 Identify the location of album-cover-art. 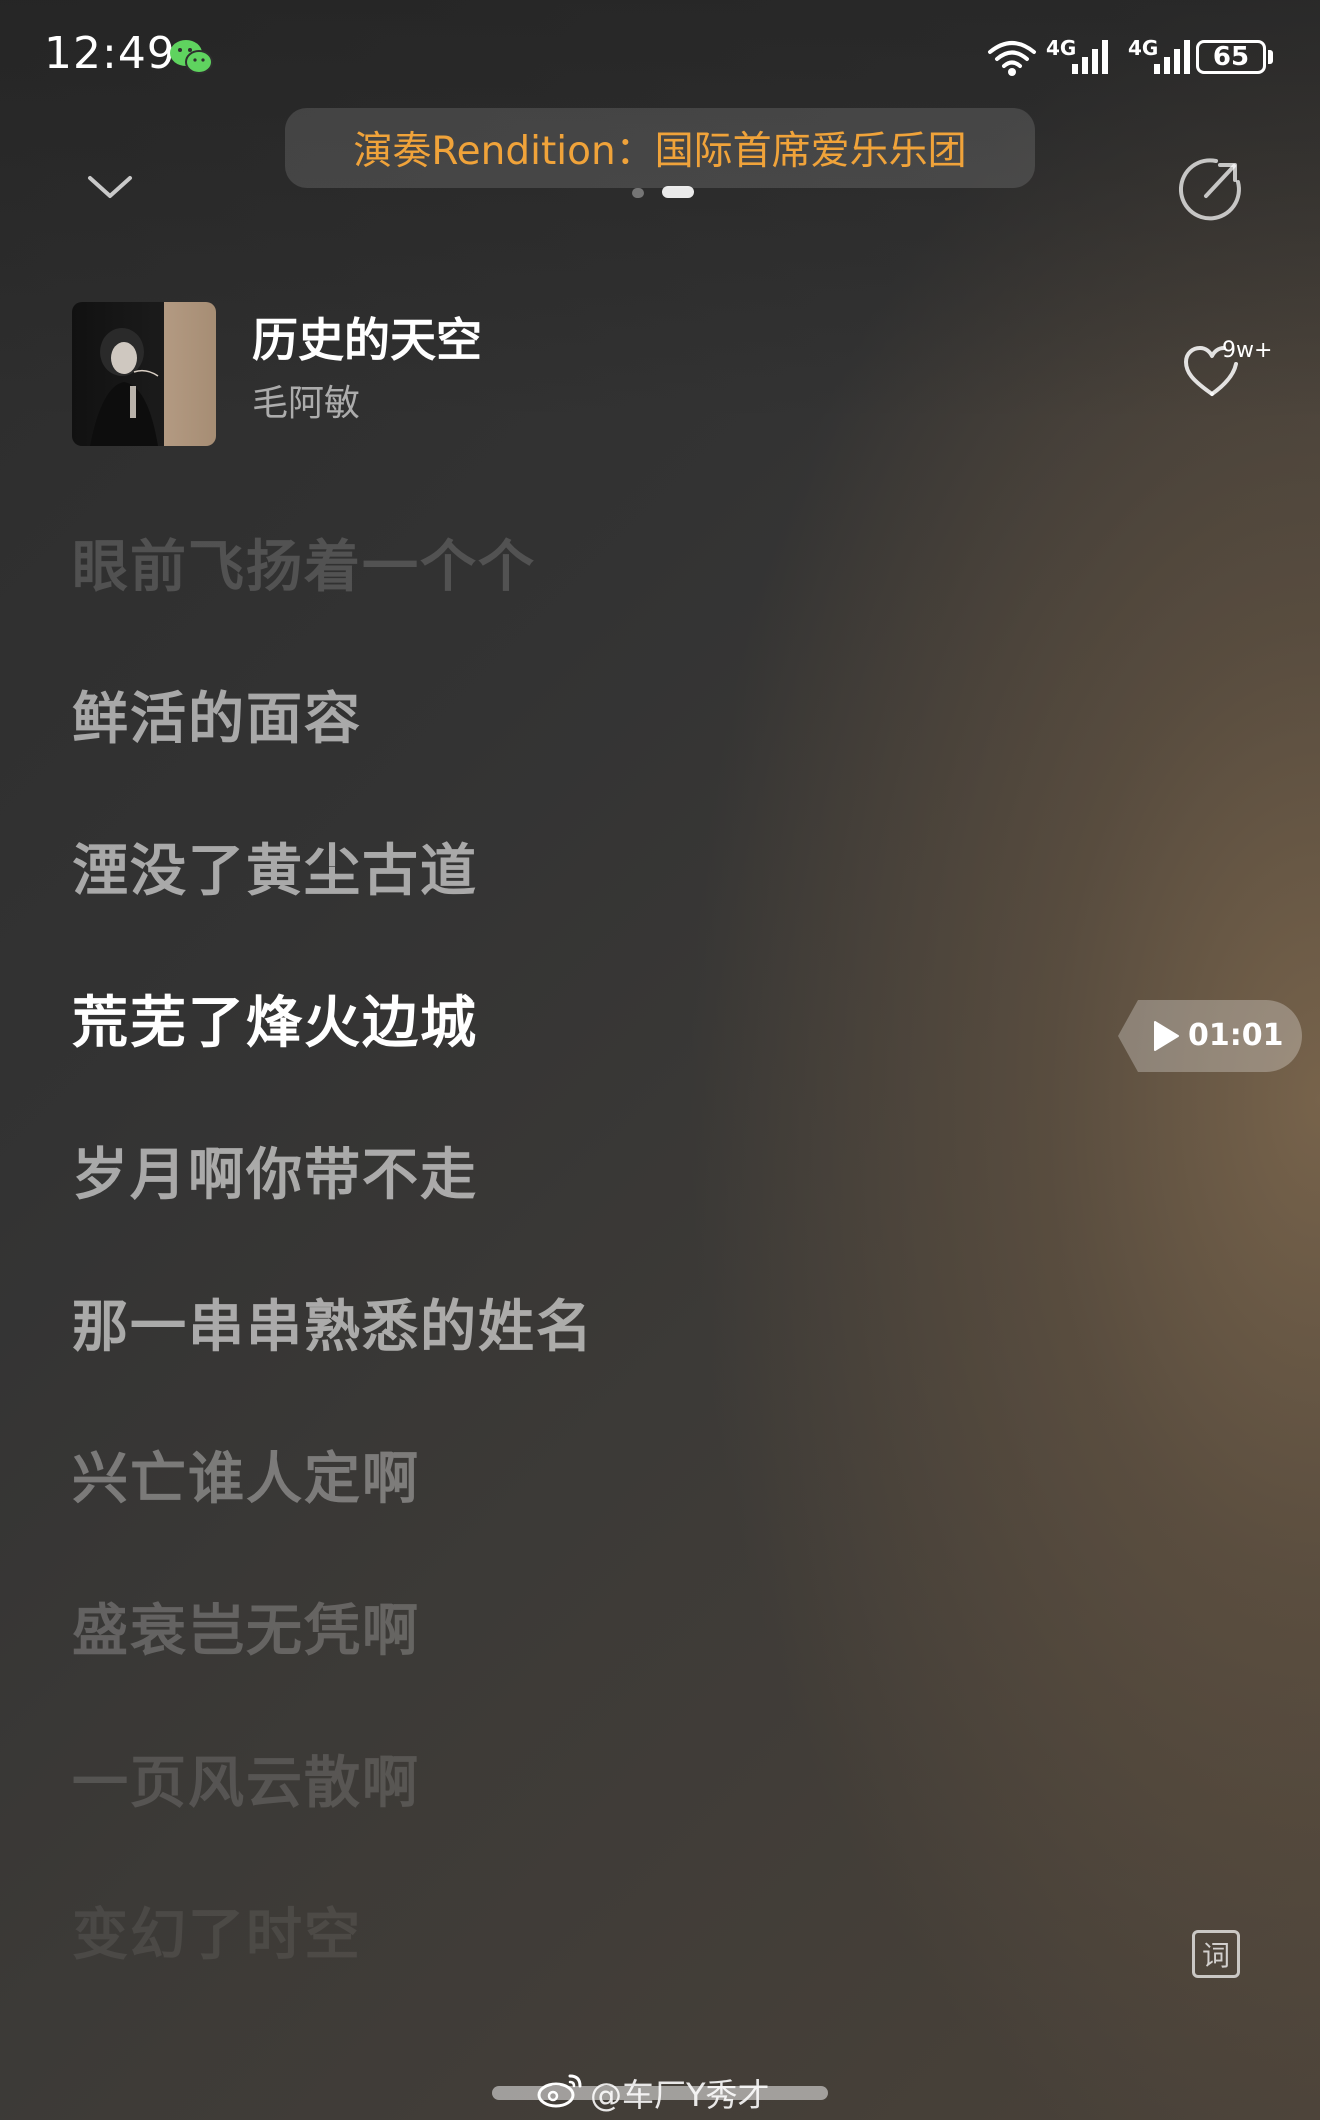
(124, 387).